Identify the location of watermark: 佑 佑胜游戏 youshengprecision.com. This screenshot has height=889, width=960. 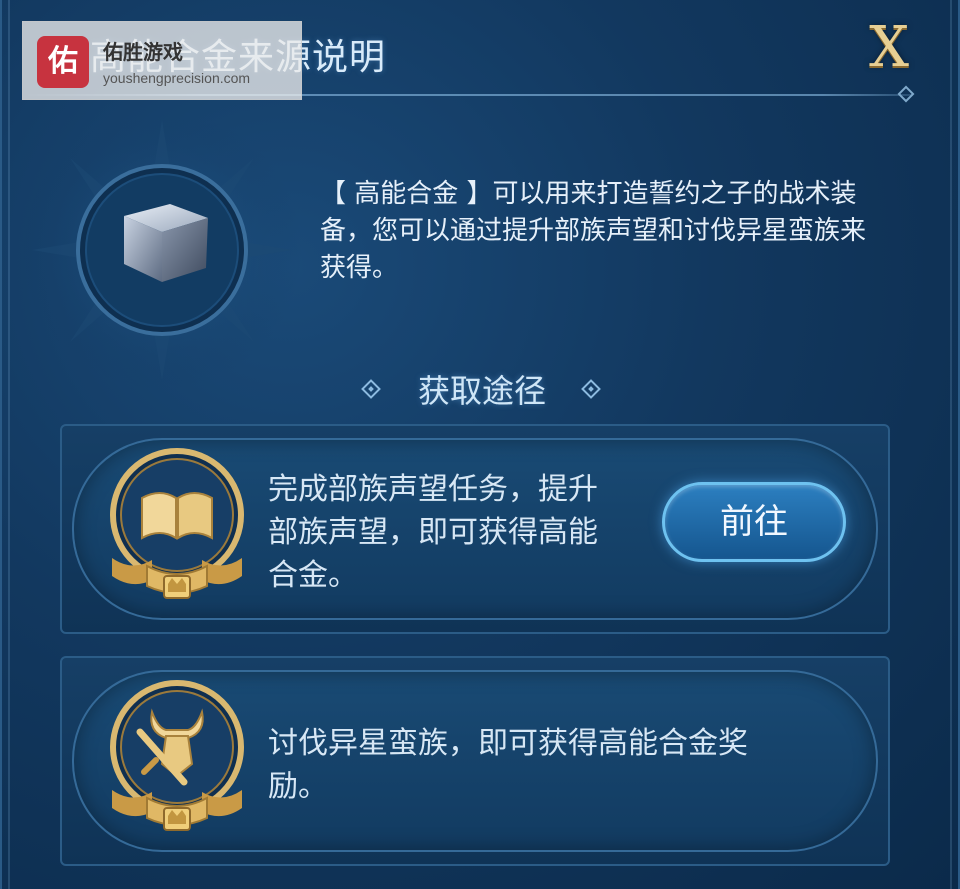
(162, 60).